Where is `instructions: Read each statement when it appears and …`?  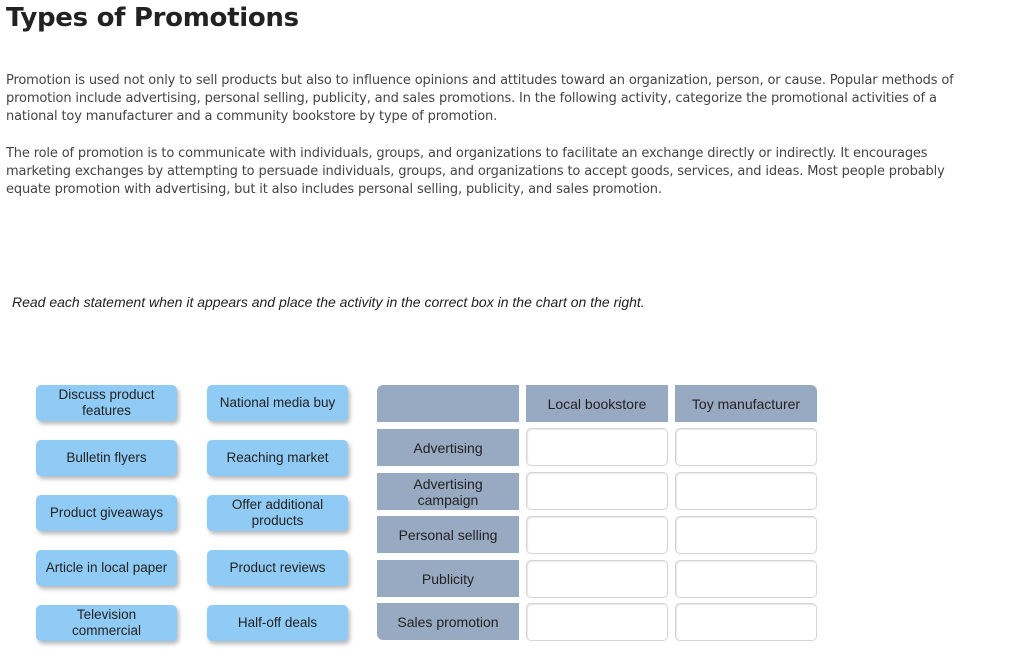 instructions: Read each statement when it appears and … is located at coordinates (328, 302).